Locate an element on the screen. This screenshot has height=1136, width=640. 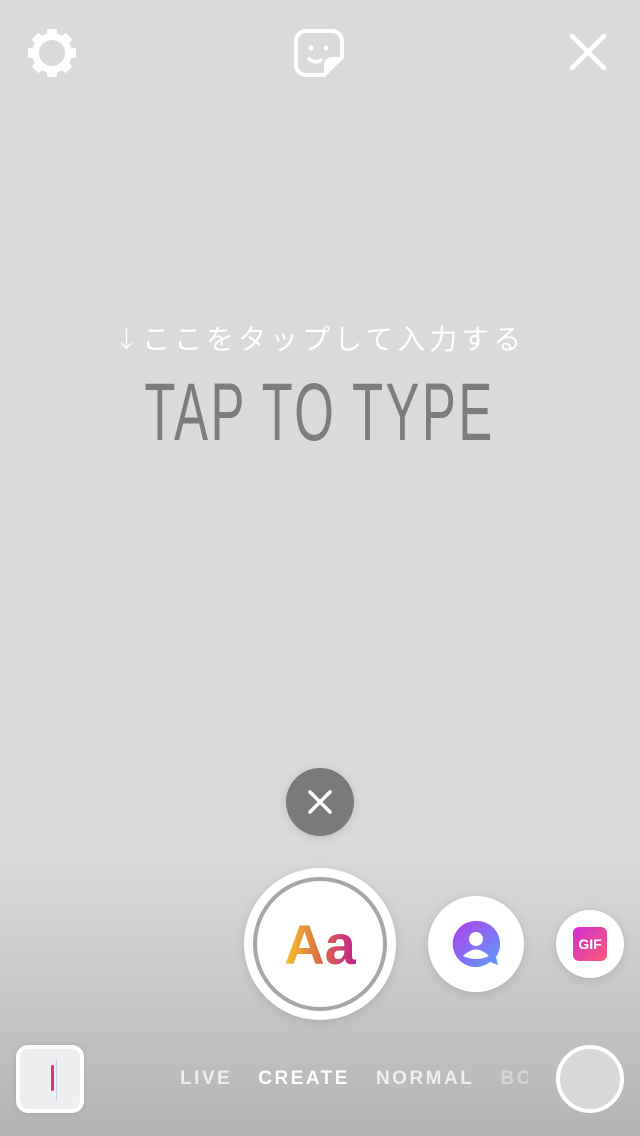
shutter-button is located at coordinates (590, 1079).